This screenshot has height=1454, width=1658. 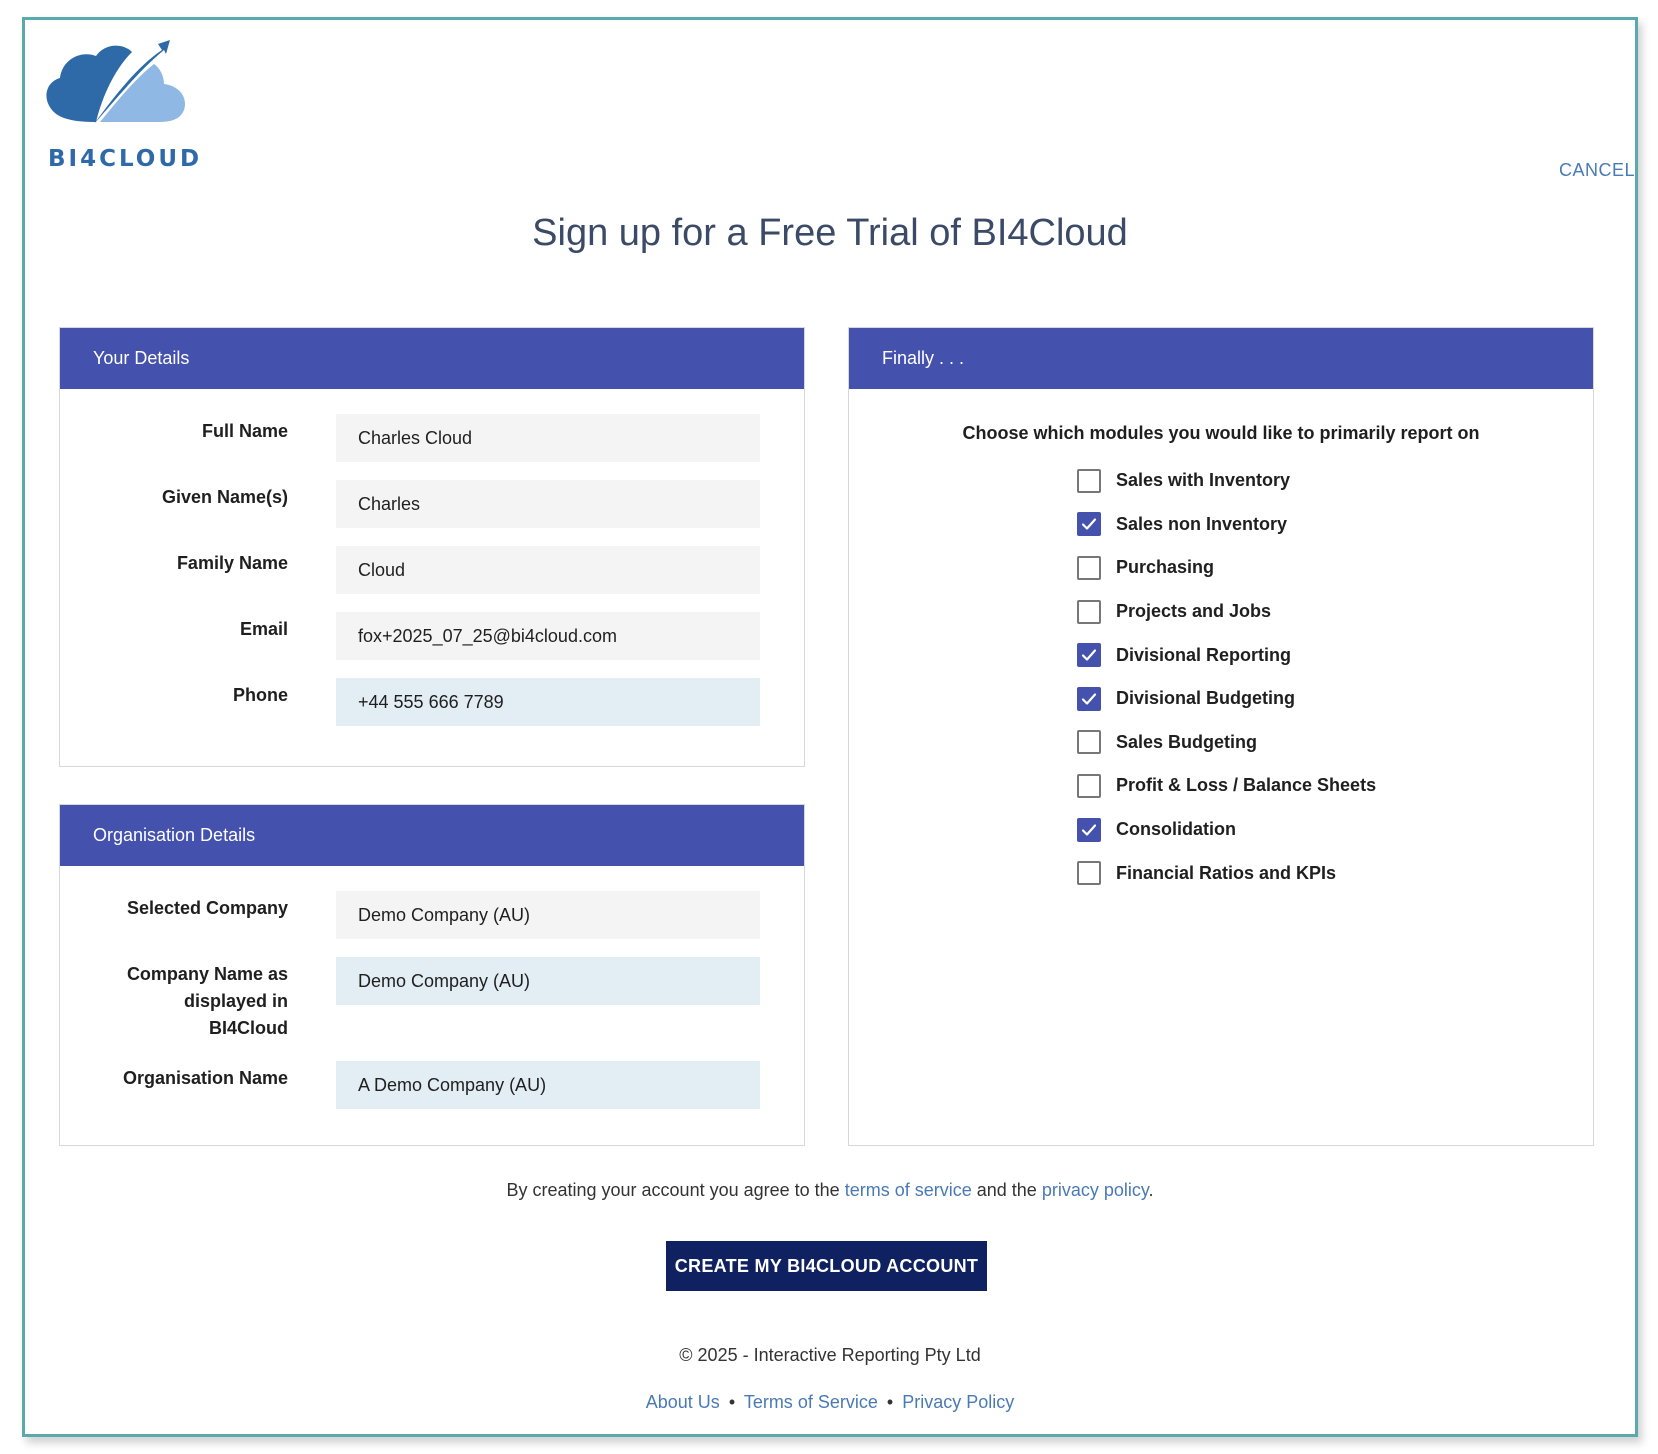 What do you see at coordinates (205, 1078) in the screenshot?
I see `organisation-name-label: Organisation Name` at bounding box center [205, 1078].